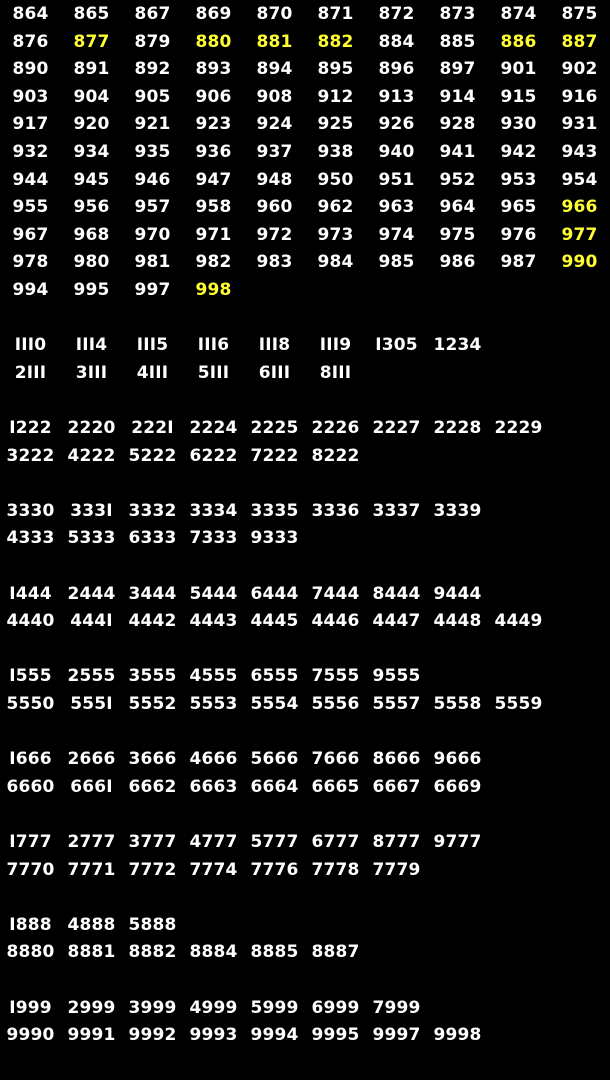 The height and width of the screenshot is (1080, 610). What do you see at coordinates (213, 455) in the screenshot?
I see `number: 6222` at bounding box center [213, 455].